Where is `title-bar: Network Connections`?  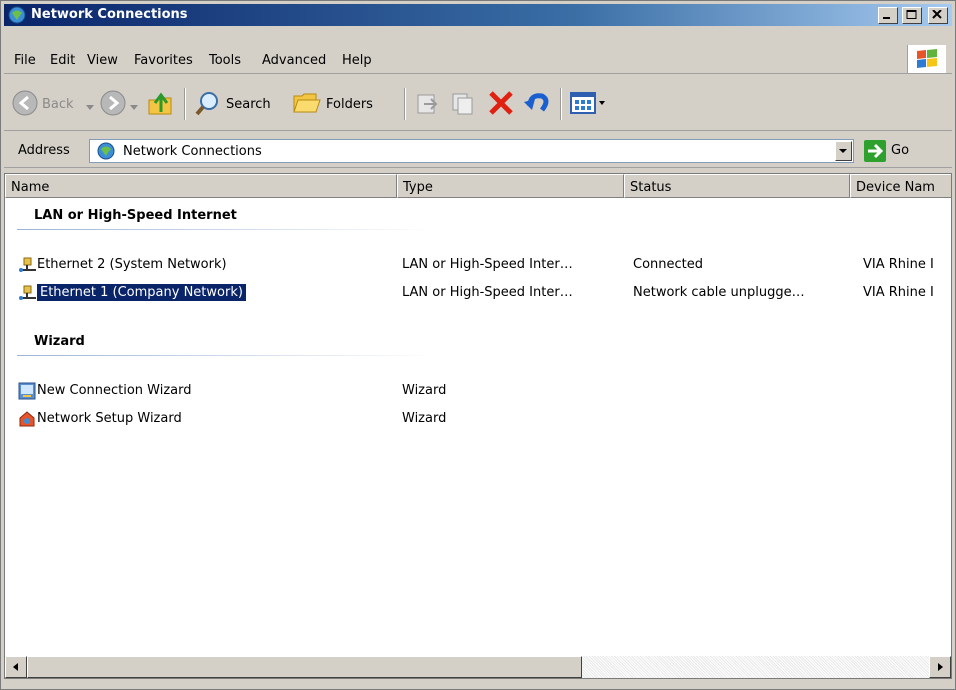 title-bar: Network Connections is located at coordinates (478, 15).